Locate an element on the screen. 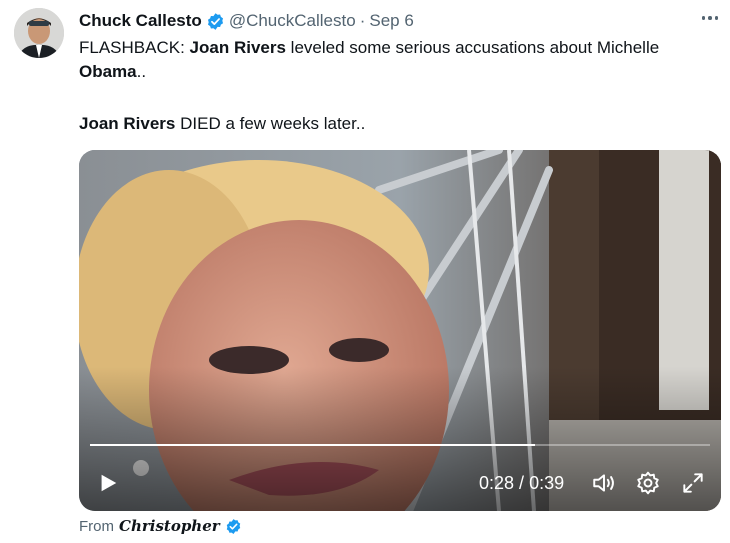 This screenshot has height=543, width=730. play-icon is located at coordinates (108, 483).